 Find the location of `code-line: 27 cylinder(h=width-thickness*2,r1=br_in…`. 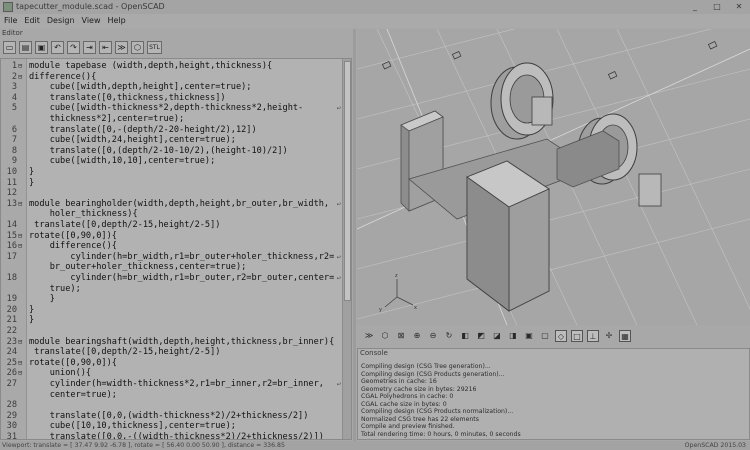

code-line: 27 cylinder(h=width-thickness*2,r1=br_in… is located at coordinates (171, 384).